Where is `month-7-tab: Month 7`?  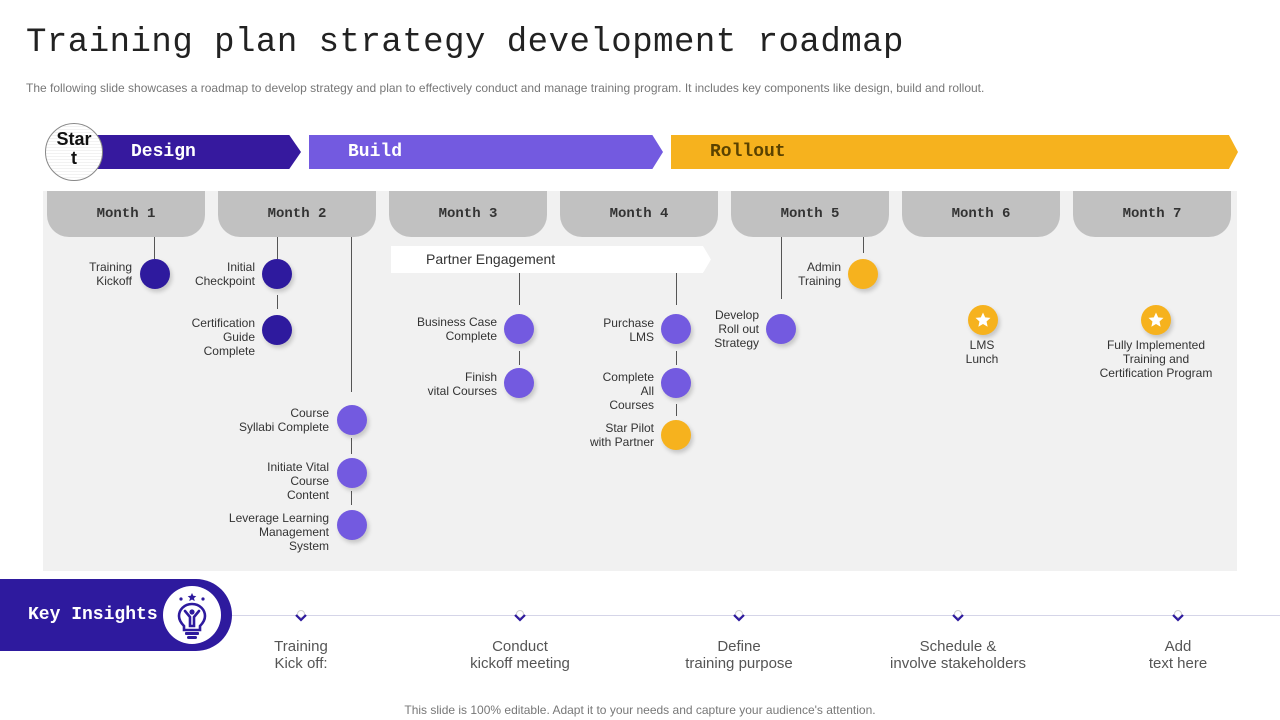
month-7-tab: Month 7 is located at coordinates (1152, 214).